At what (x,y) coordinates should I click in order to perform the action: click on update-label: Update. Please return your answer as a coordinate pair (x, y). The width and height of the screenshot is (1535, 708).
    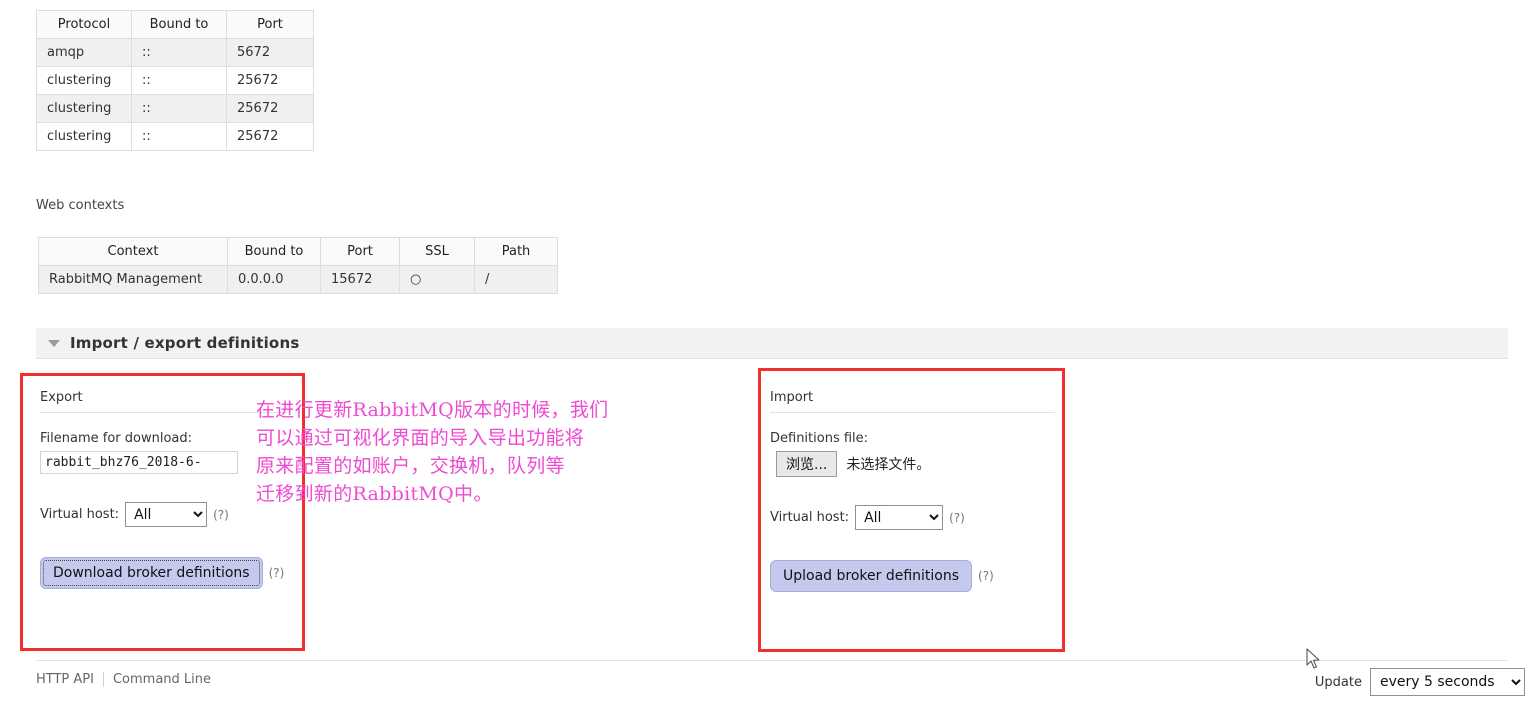
    Looking at the image, I should click on (1338, 682).